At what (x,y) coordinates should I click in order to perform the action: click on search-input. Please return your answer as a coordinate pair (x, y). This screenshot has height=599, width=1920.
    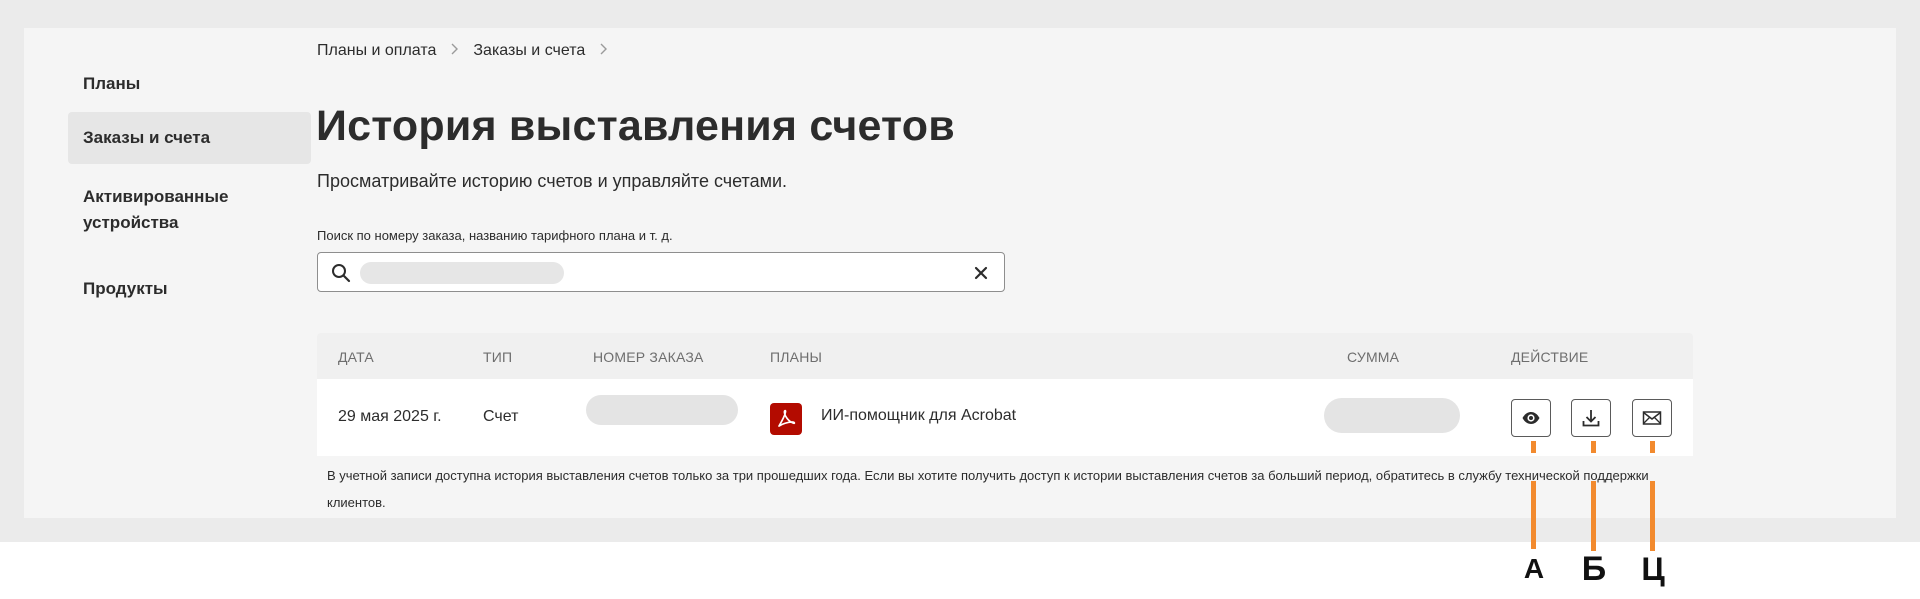
    Looking at the image, I should click on (462, 273).